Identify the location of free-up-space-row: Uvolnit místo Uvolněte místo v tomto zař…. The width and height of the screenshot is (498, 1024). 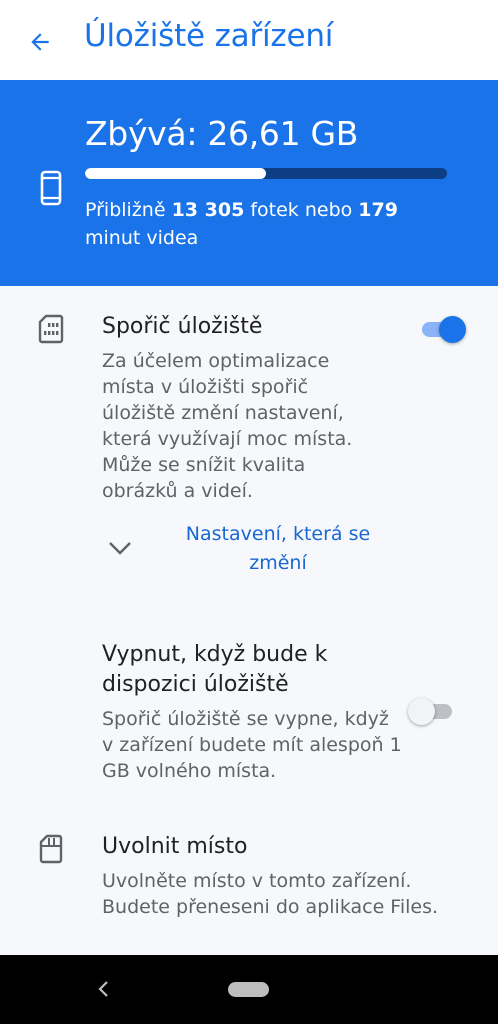
(249, 883).